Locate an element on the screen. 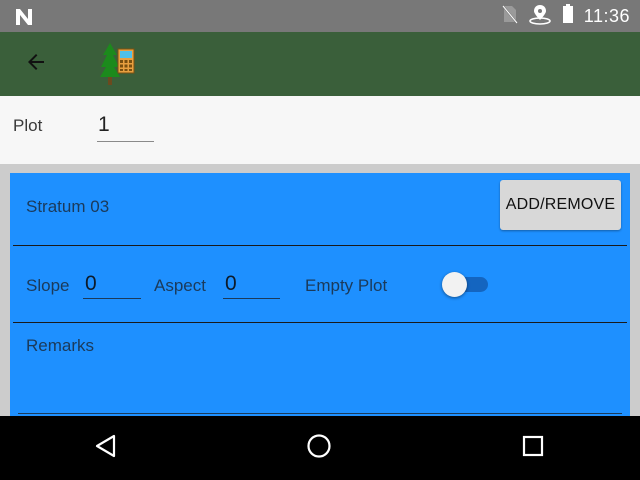 The width and height of the screenshot is (640, 480). aspect-input is located at coordinates (251, 284).